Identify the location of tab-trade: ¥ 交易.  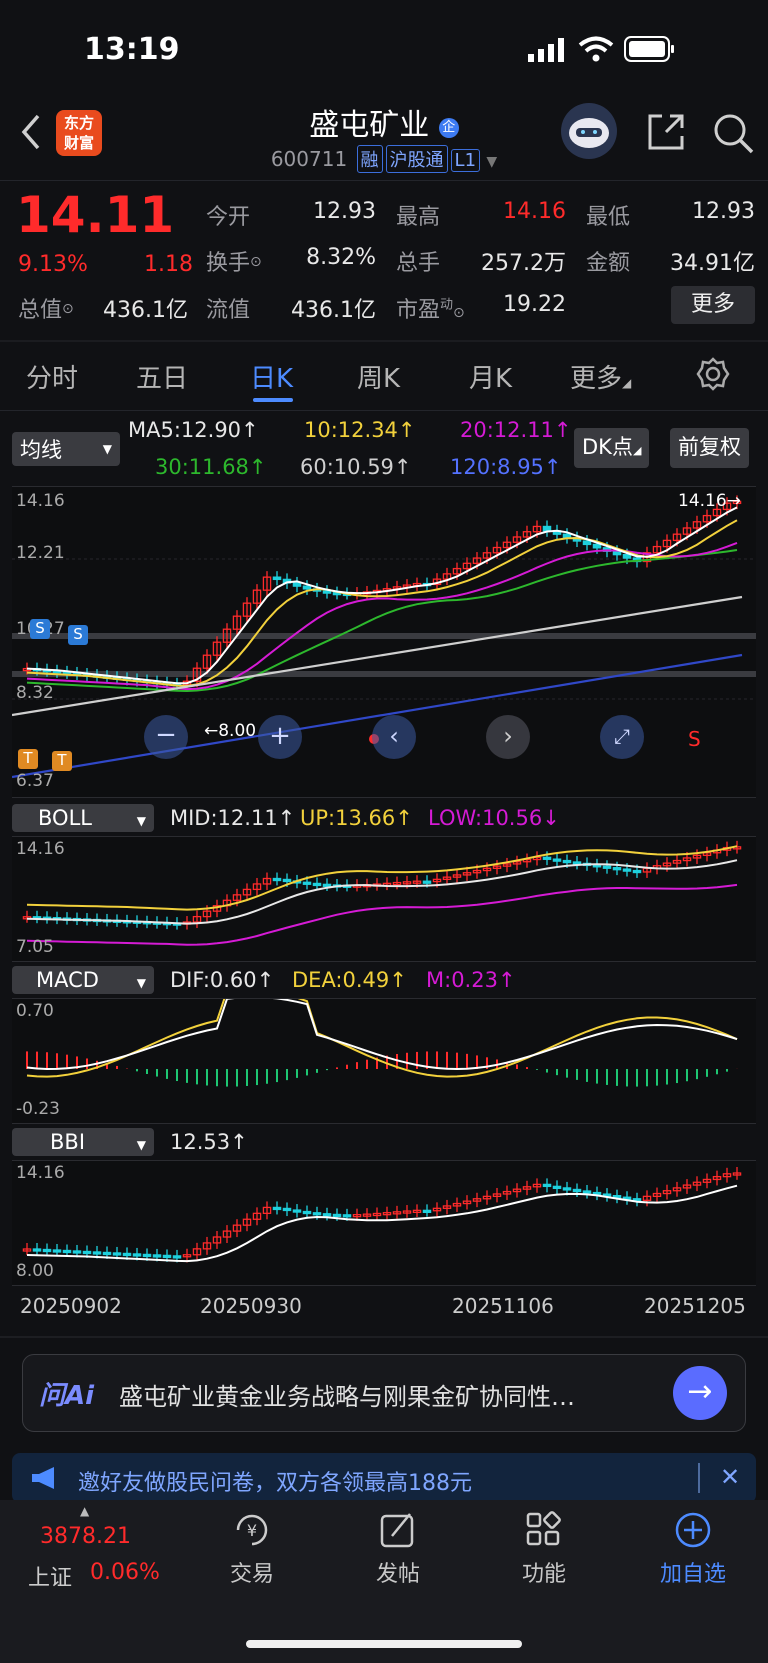
(252, 1549).